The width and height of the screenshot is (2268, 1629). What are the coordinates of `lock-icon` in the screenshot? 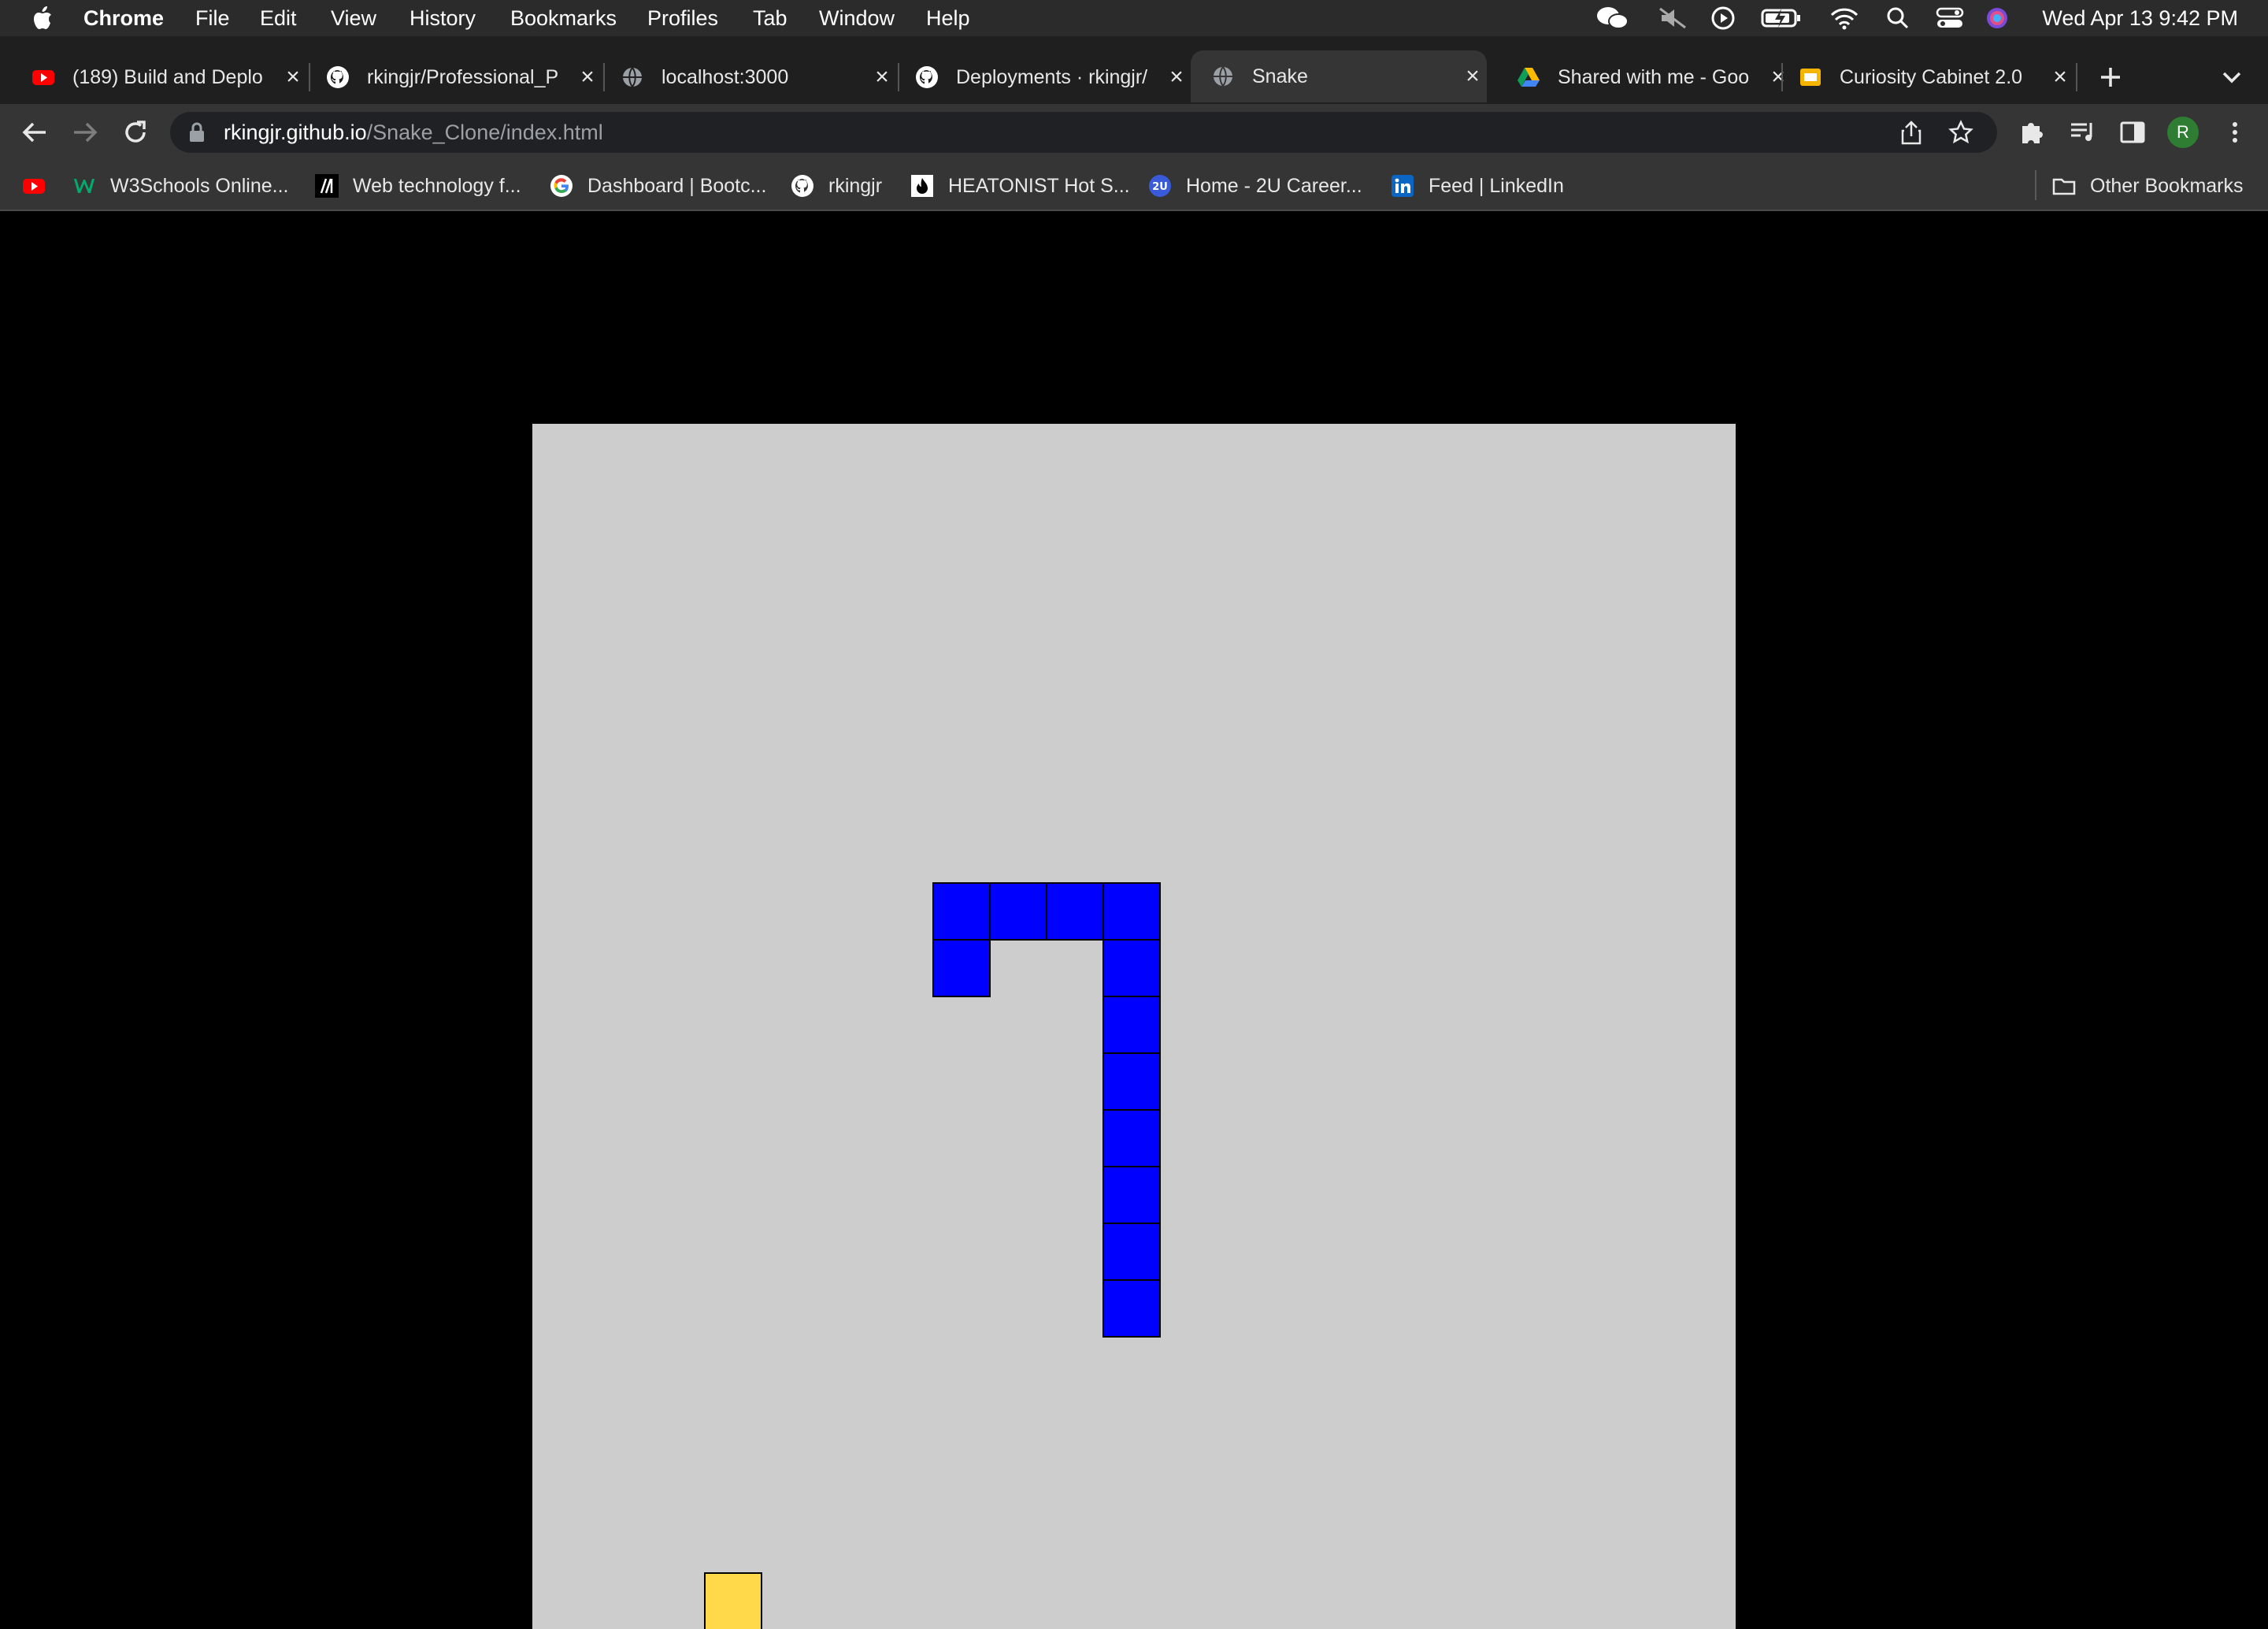 It's located at (196, 132).